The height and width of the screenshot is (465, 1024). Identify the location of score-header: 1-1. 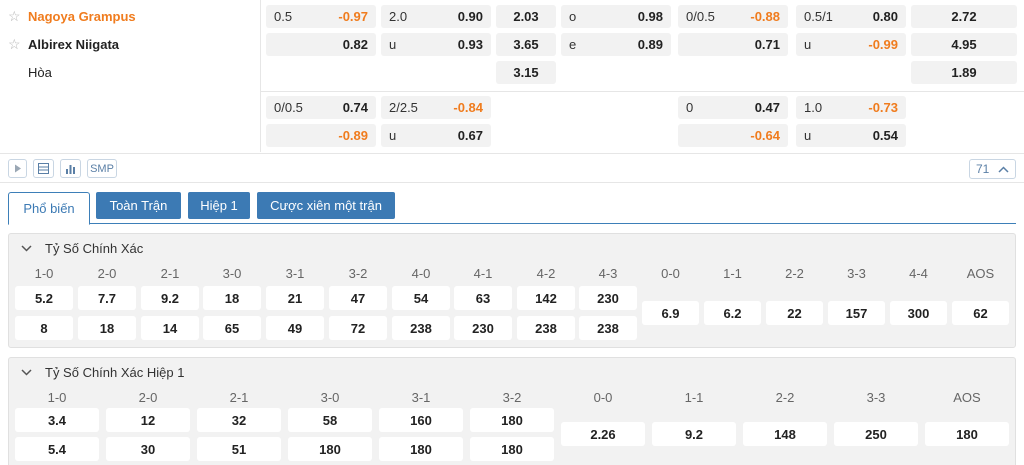
(732, 273).